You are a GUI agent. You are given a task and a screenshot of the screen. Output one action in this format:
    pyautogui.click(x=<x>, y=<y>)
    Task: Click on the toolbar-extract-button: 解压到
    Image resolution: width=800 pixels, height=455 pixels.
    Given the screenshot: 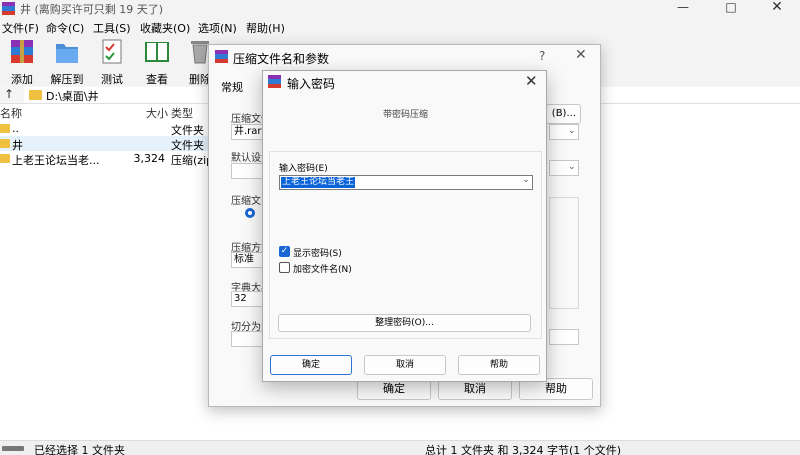 What is the action you would take?
    pyautogui.click(x=67, y=62)
    